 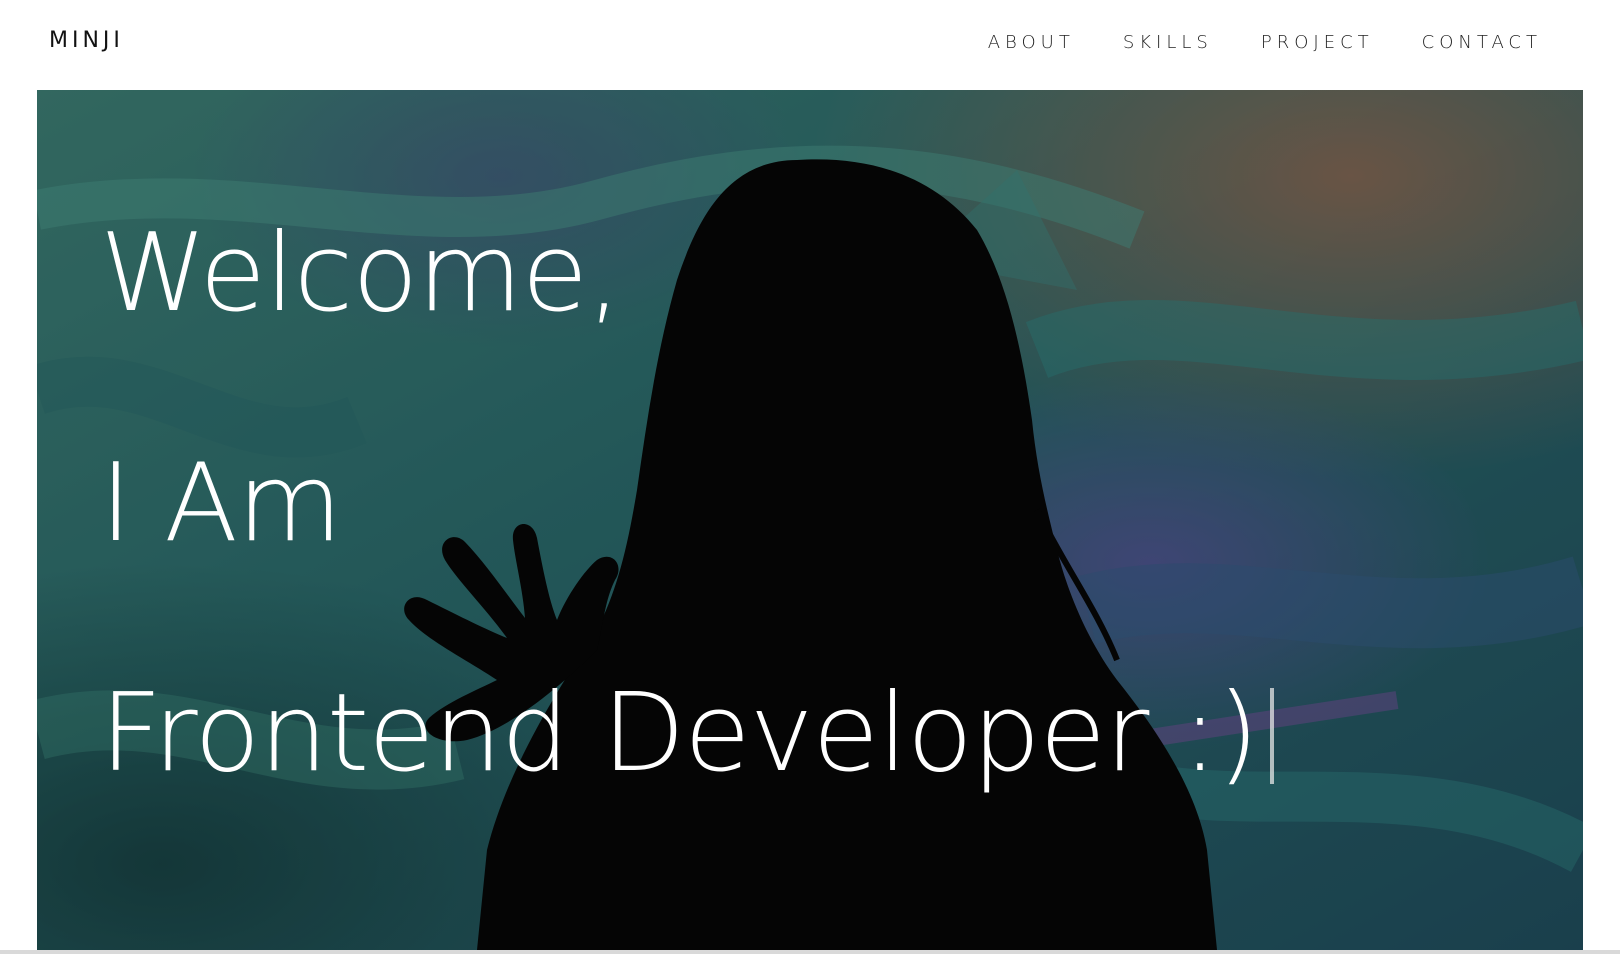 I want to click on main-nav: ABOUT SKILLS PROJECT CONTACT, so click(x=1241, y=42).